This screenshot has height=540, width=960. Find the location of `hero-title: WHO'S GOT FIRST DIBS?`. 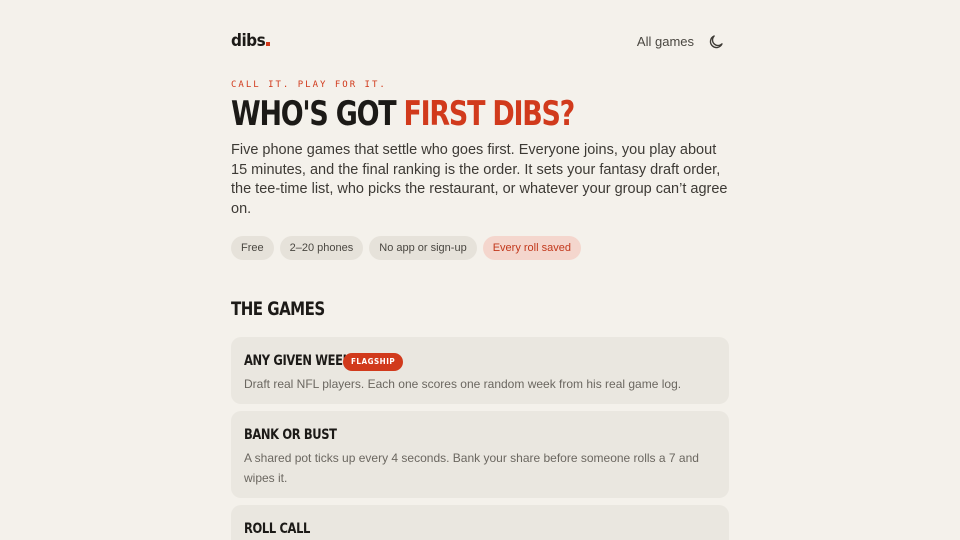

hero-title: WHO'S GOT FIRST DIBS? is located at coordinates (403, 114).